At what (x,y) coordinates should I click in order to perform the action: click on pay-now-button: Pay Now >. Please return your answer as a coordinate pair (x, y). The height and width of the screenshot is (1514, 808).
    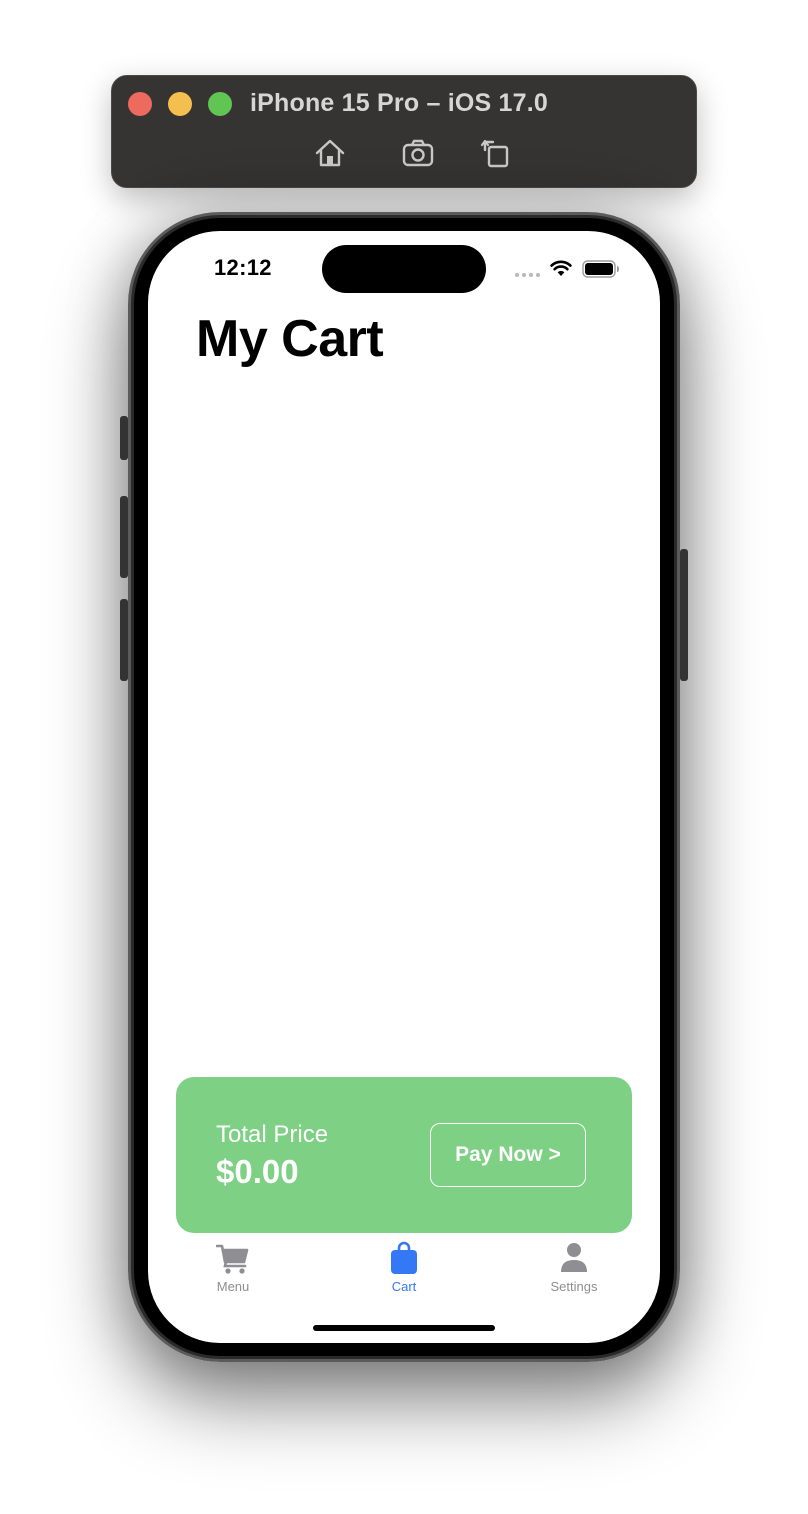
    Looking at the image, I should click on (508, 1155).